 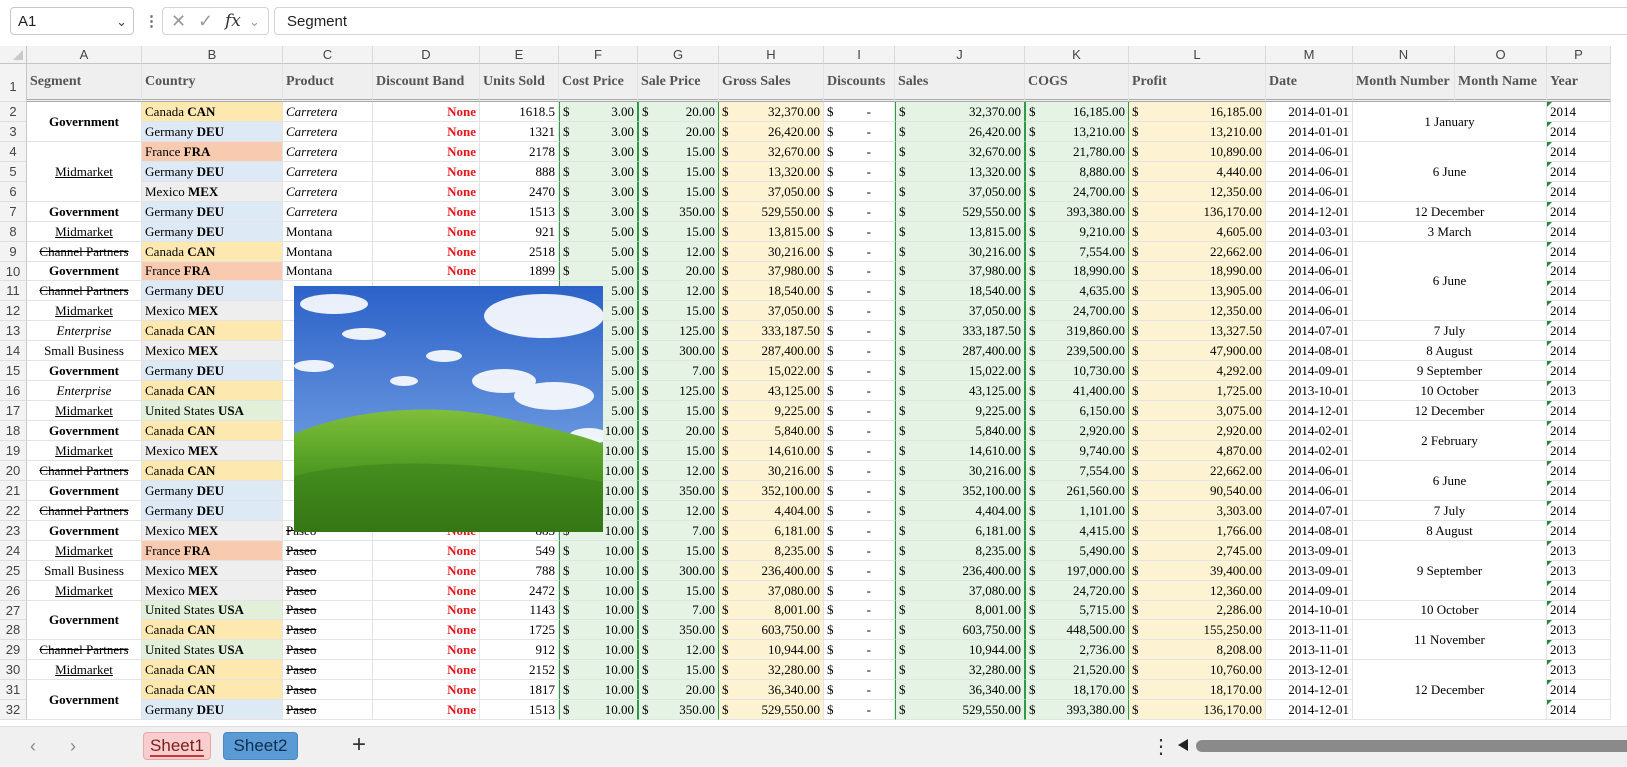 What do you see at coordinates (1309, 451) in the screenshot?
I see `date-cell: 2014-02-01` at bounding box center [1309, 451].